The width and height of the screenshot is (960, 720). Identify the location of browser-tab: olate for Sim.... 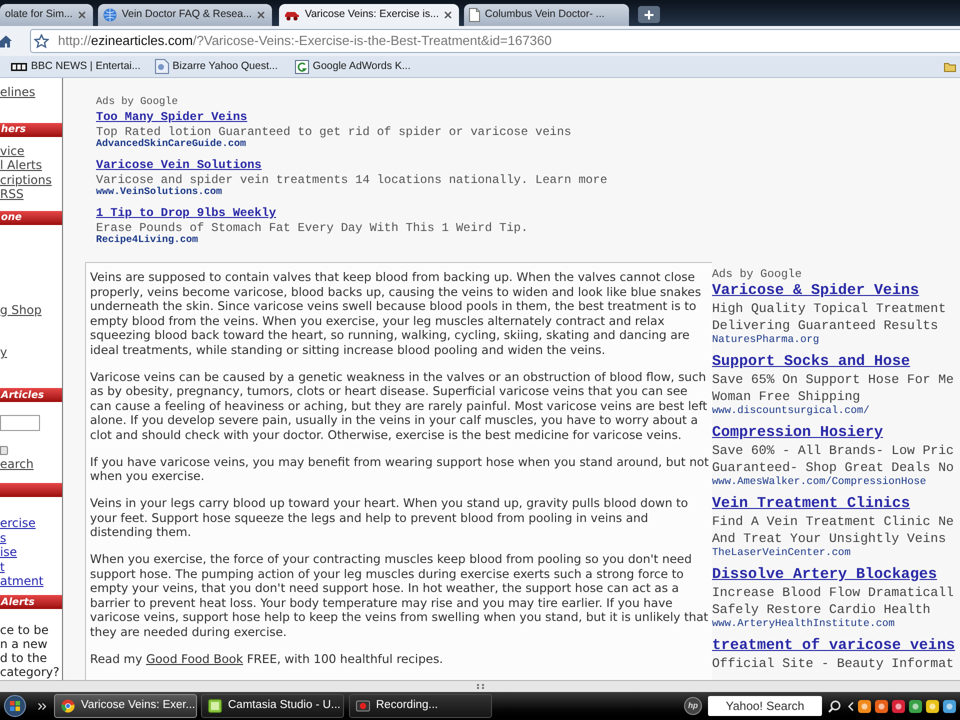
(46, 15).